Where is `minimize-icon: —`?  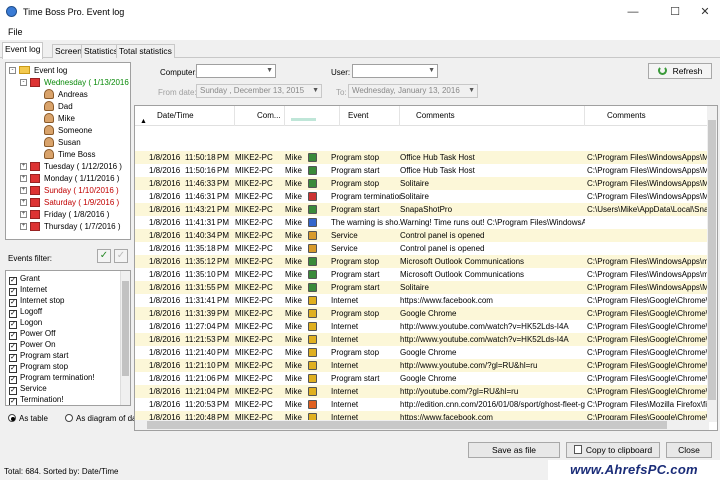
minimize-icon: — is located at coordinates (633, 12).